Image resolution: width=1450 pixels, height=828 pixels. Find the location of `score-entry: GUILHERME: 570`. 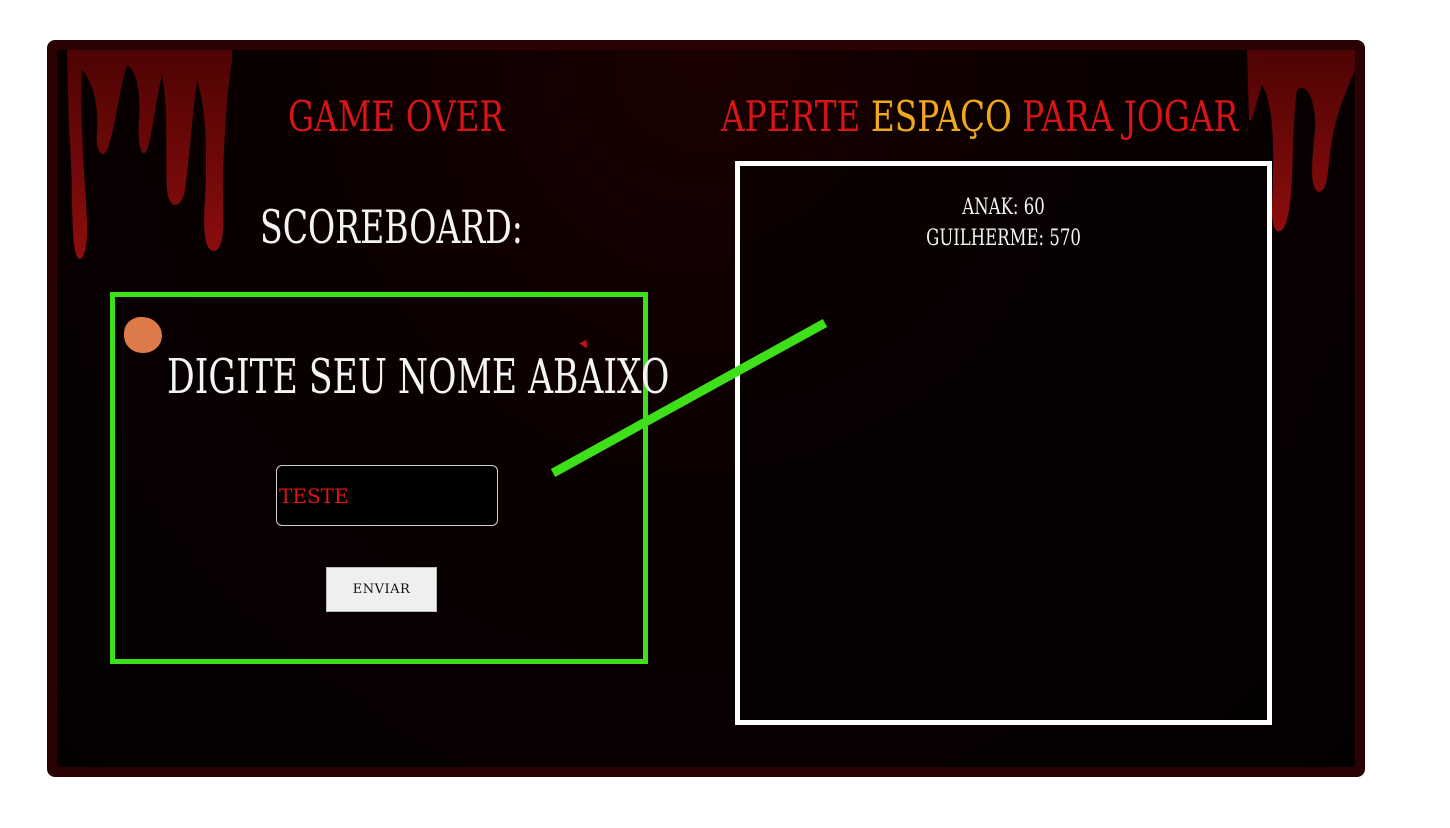

score-entry: GUILHERME: 570 is located at coordinates (1003, 238).